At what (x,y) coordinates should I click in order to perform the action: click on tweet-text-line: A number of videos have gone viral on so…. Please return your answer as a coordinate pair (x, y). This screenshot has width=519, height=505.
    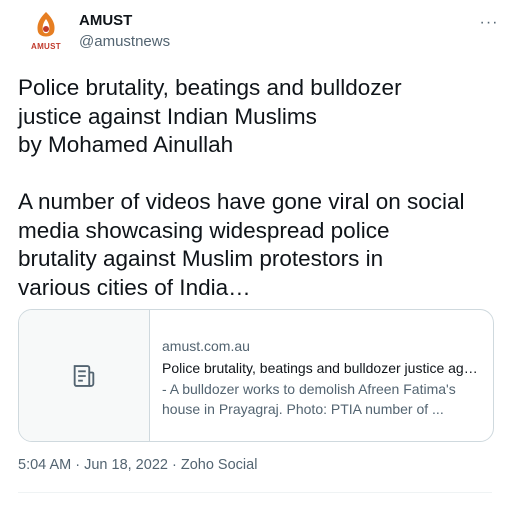
    Looking at the image, I should click on (241, 201).